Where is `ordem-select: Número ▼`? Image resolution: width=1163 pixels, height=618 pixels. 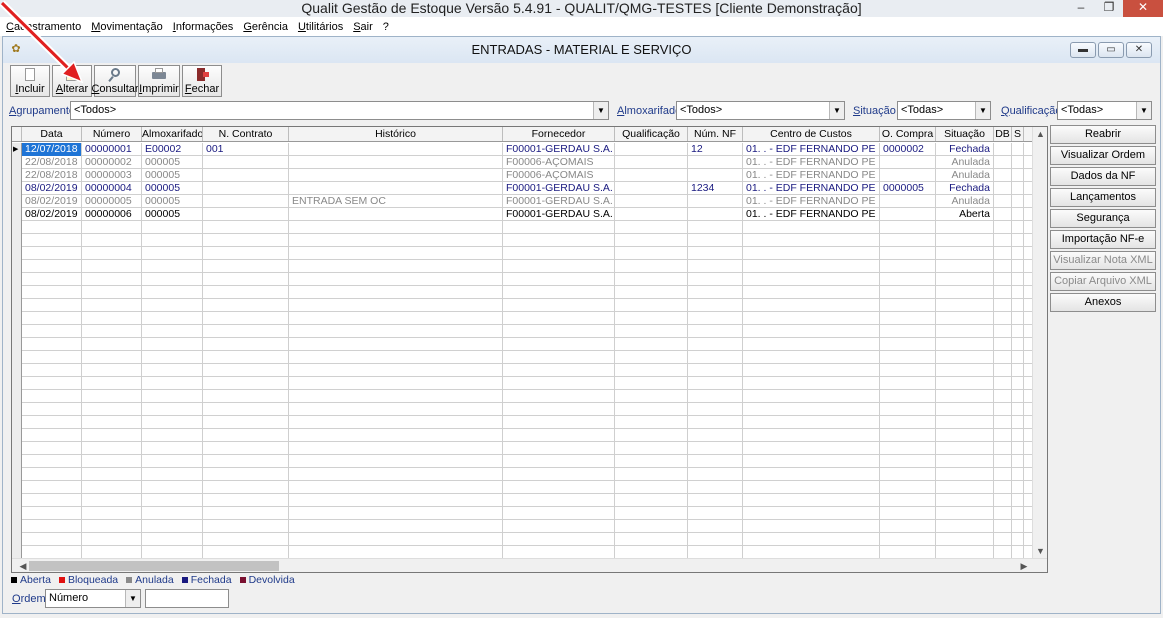 ordem-select: Número ▼ is located at coordinates (93, 598).